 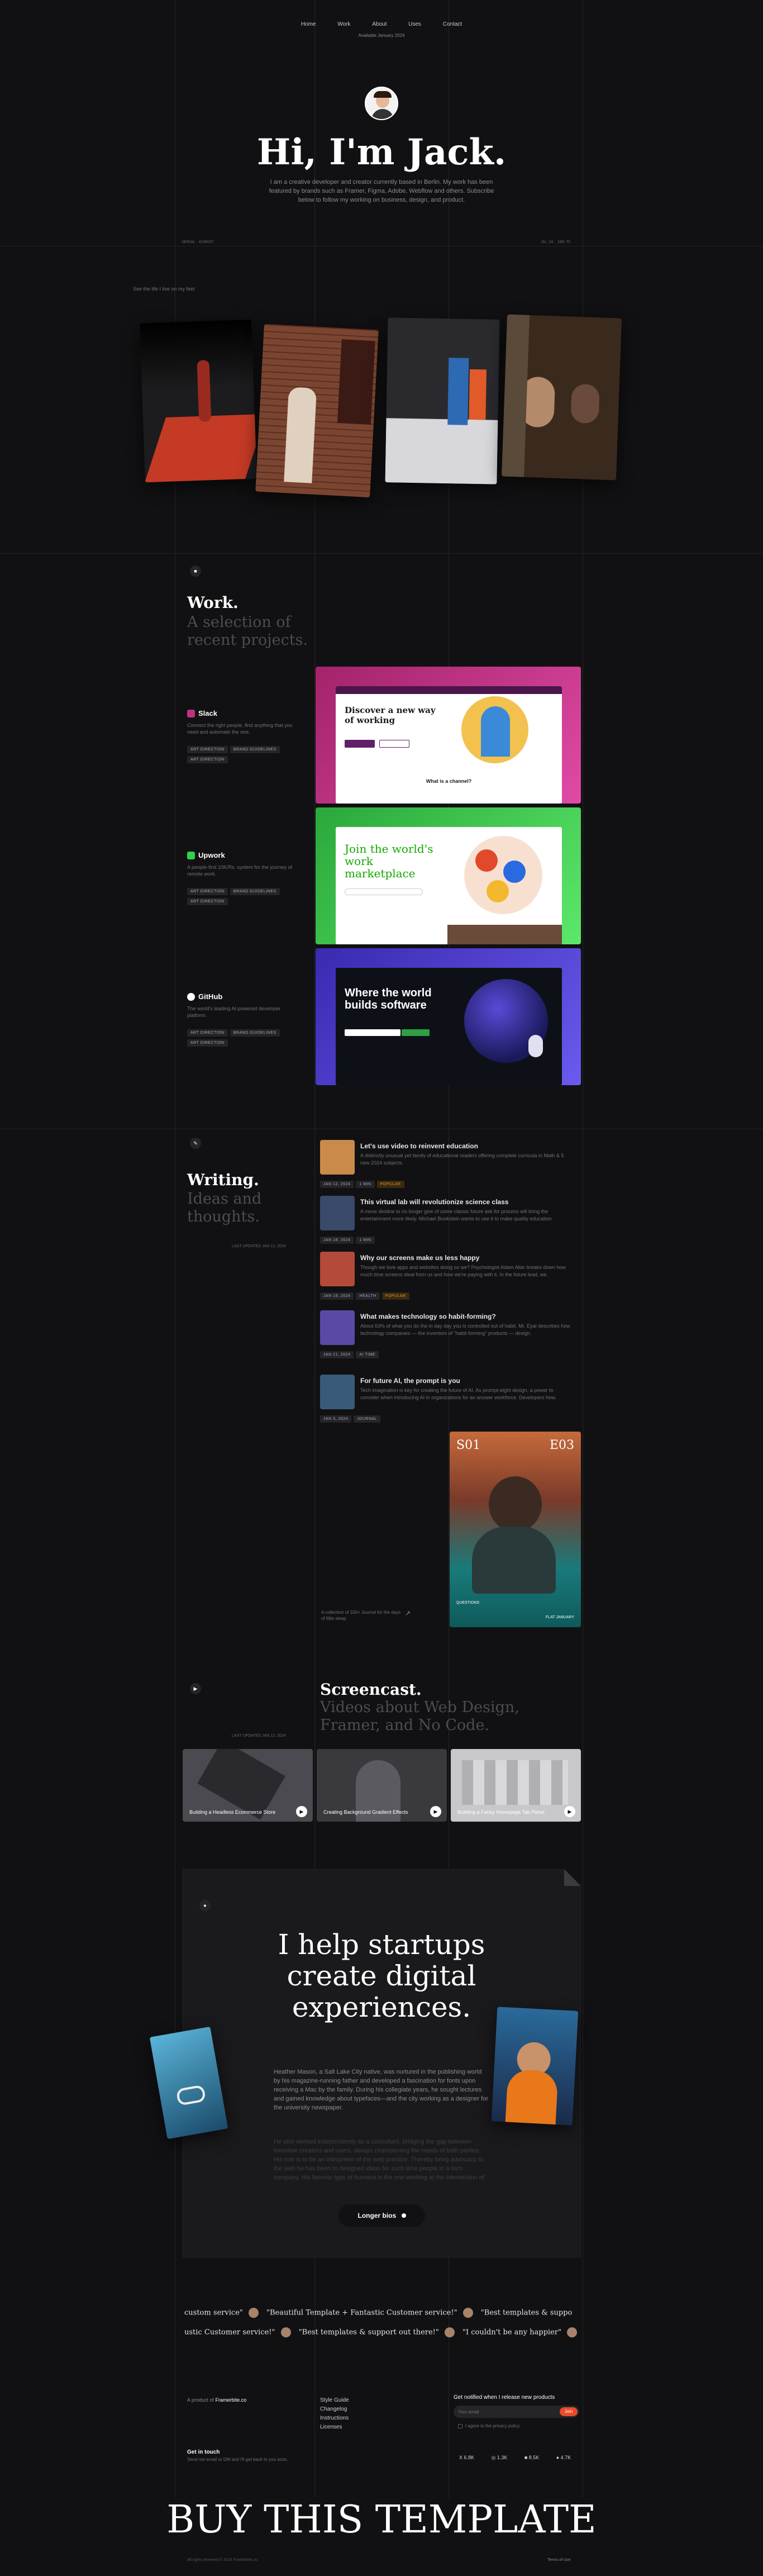 What do you see at coordinates (395, 1296) in the screenshot?
I see `article-badge: POPULAR` at bounding box center [395, 1296].